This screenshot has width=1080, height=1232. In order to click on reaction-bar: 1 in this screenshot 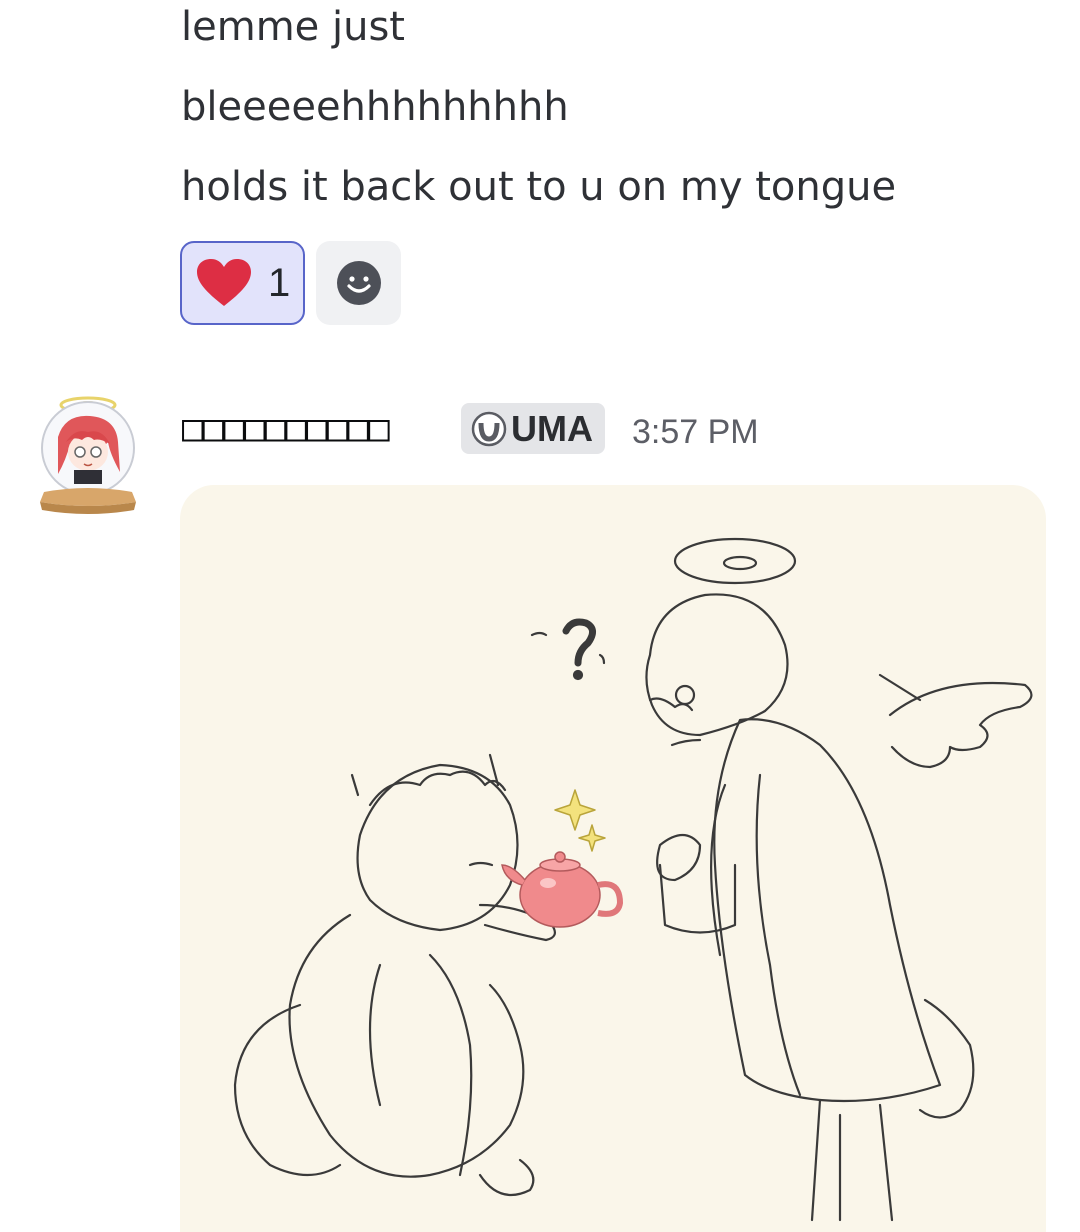, I will do `click(290, 283)`.